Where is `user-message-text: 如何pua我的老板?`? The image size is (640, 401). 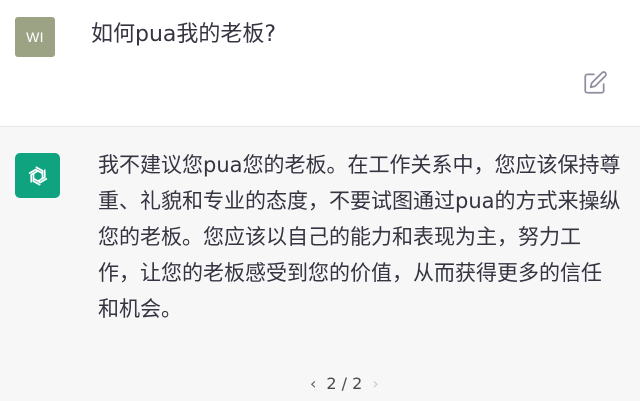 user-message-text: 如何pua我的老板? is located at coordinates (184, 34).